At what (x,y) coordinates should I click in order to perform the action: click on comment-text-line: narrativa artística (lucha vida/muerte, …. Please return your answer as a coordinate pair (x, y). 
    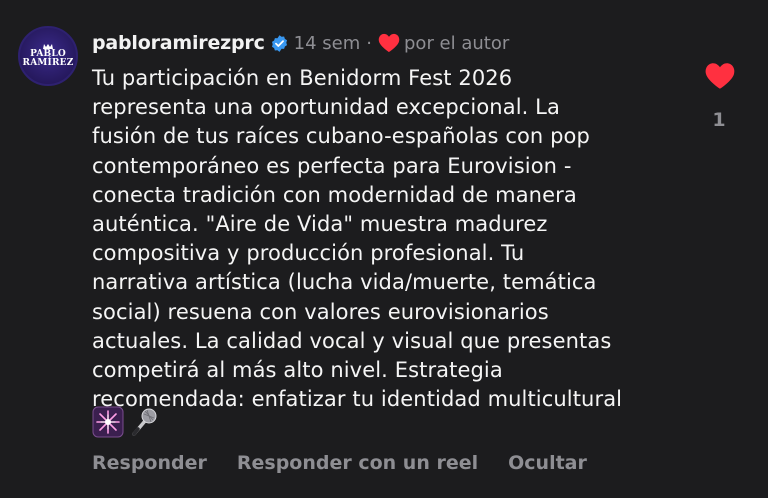
    Looking at the image, I should click on (344, 282).